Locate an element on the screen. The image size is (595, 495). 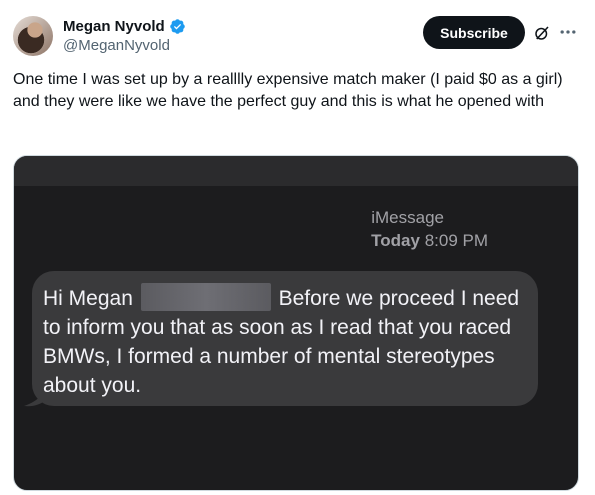
imessage-service-label: iMessage is located at coordinates (407, 217).